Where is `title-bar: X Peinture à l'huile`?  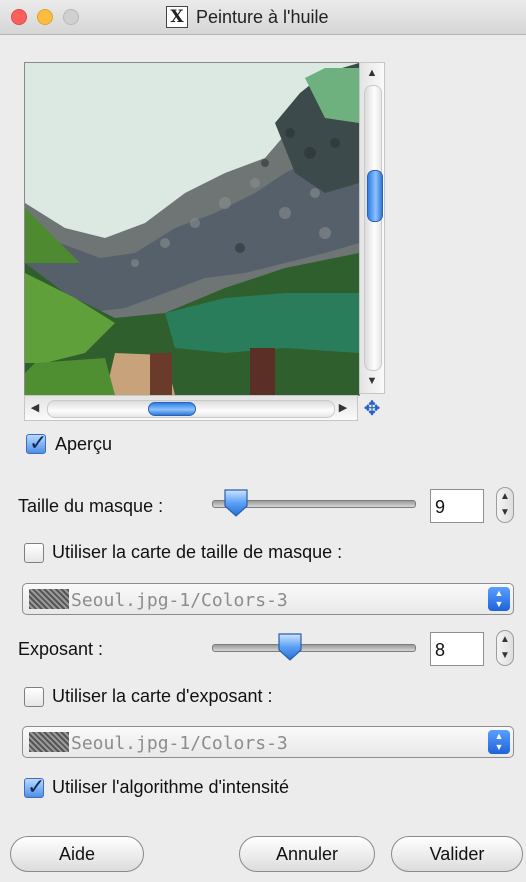 title-bar: X Peinture à l'huile is located at coordinates (263, 17).